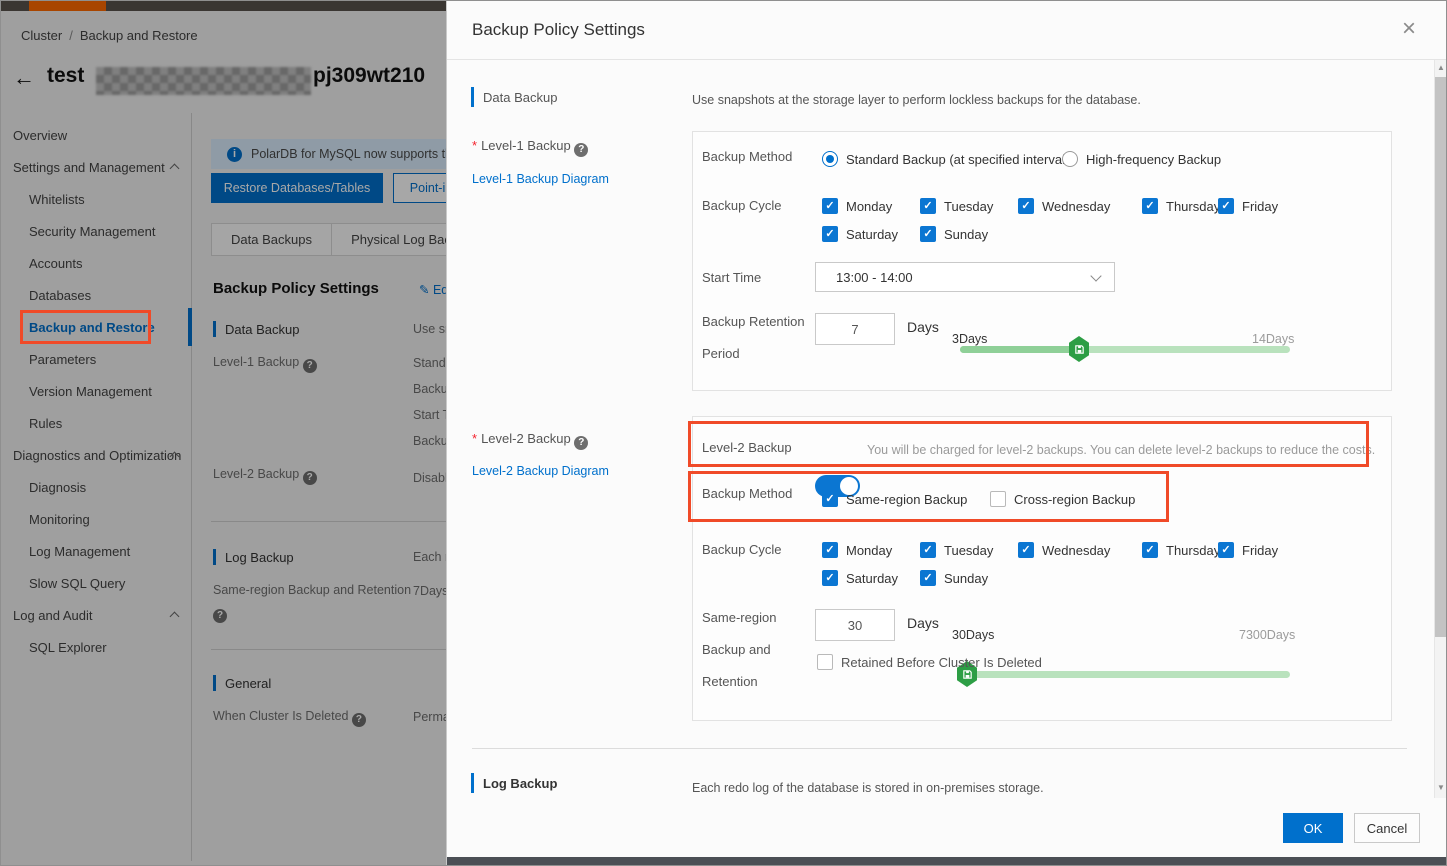 Image resolution: width=1447 pixels, height=866 pixels. I want to click on modal-nav-data-backup: Data Backup, so click(514, 97).